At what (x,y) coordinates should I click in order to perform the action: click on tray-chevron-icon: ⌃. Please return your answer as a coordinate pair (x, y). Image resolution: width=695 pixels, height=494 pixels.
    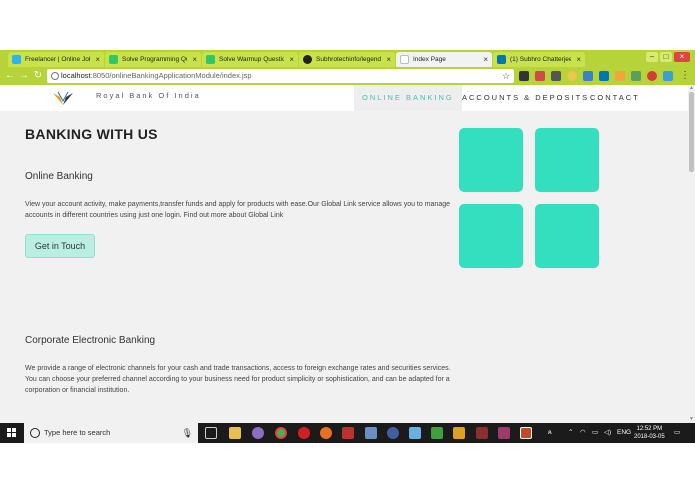
    Looking at the image, I should click on (570, 433).